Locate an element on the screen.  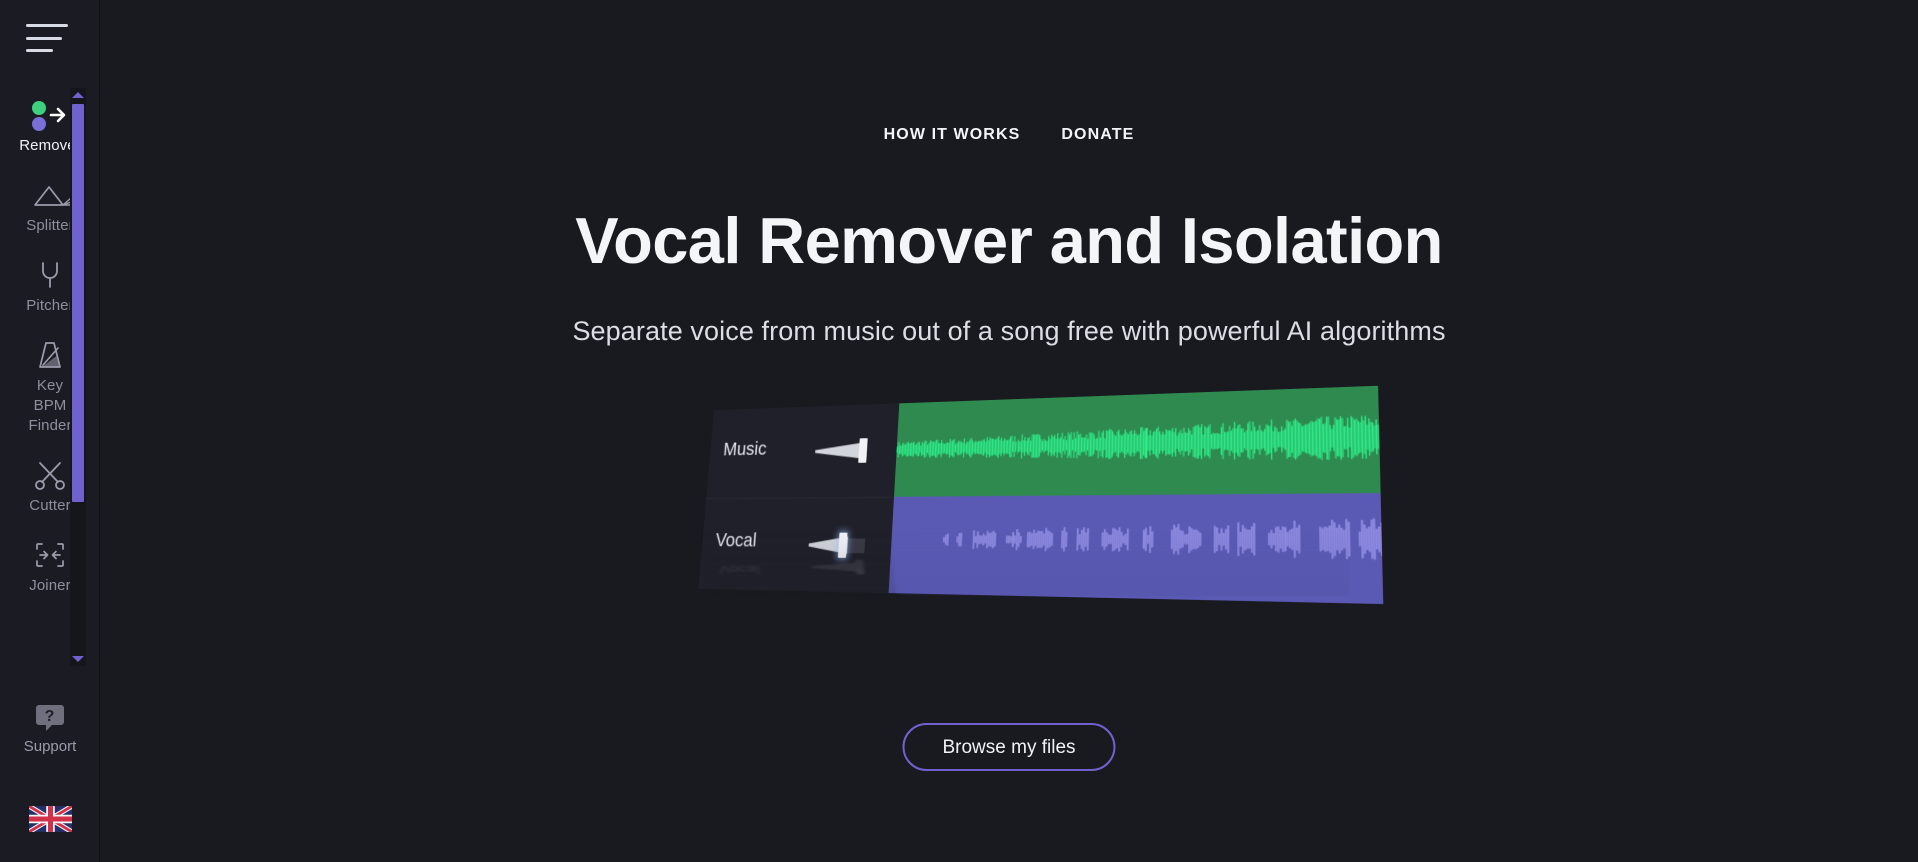
hamburger-menu-icon is located at coordinates (47, 38).